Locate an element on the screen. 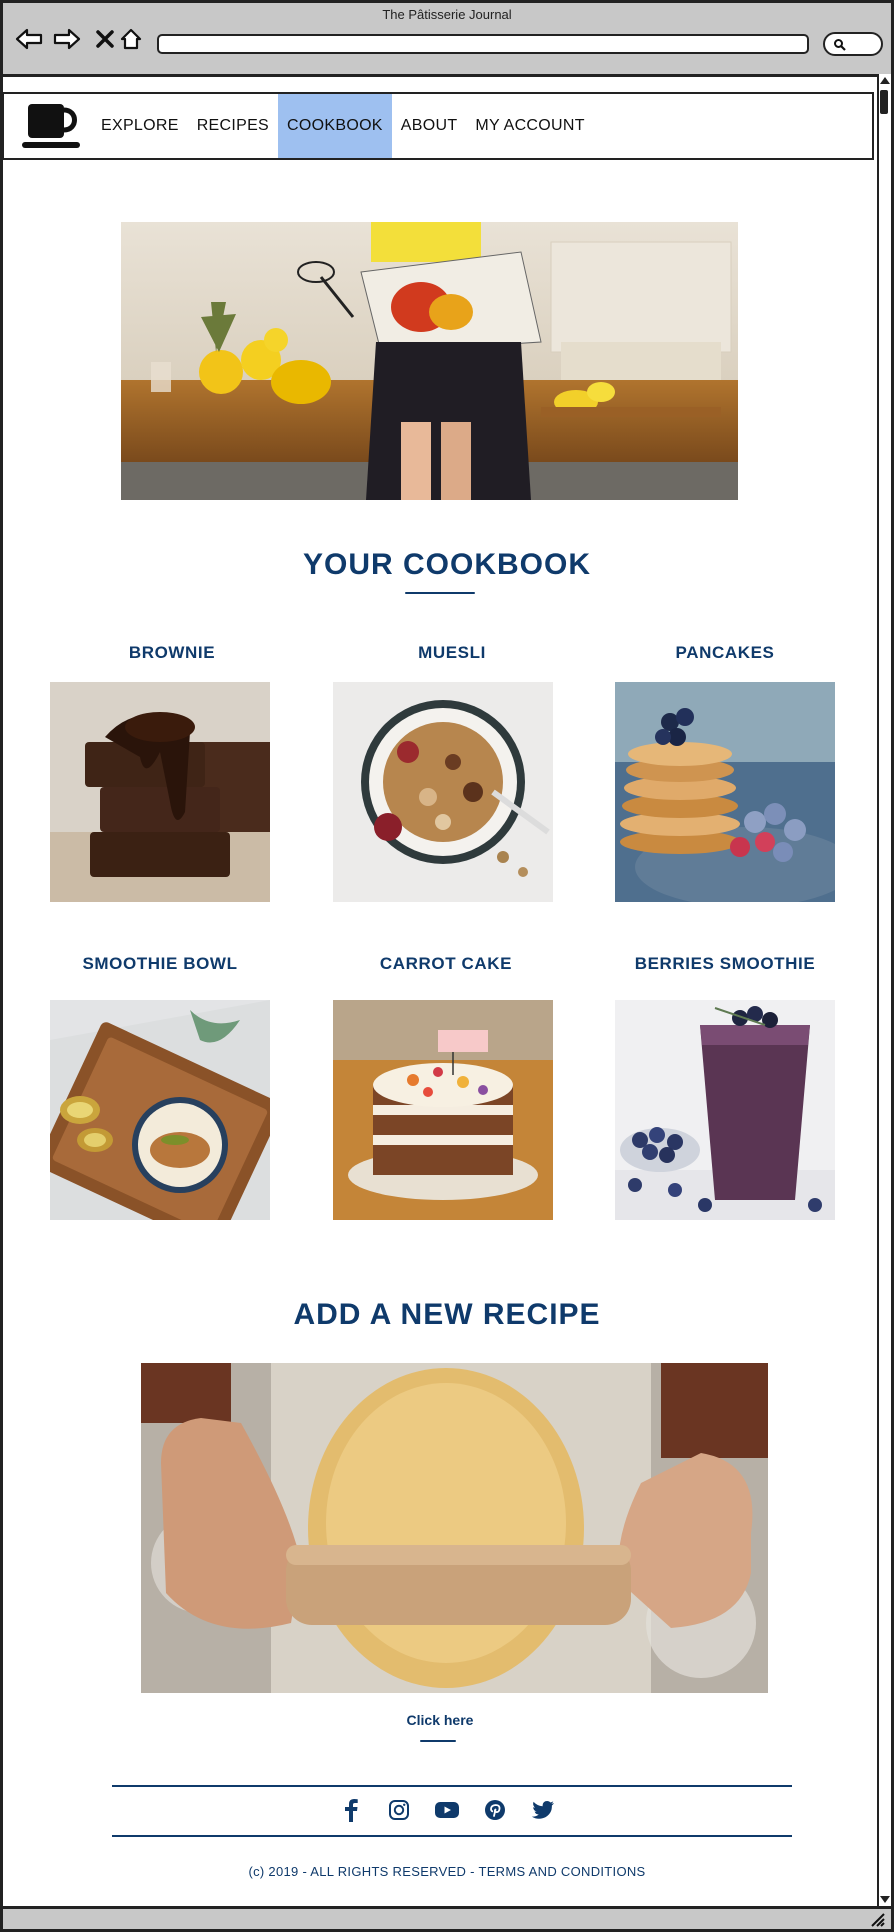  home-icon is located at coordinates (131, 39).